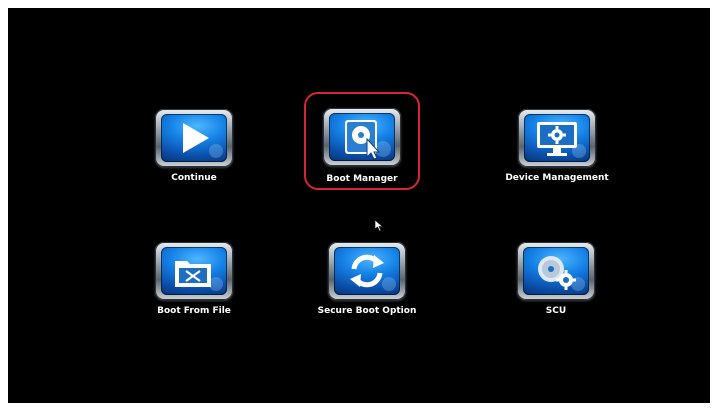 The image size is (718, 409). I want to click on tile-continue: Continue, so click(194, 146).